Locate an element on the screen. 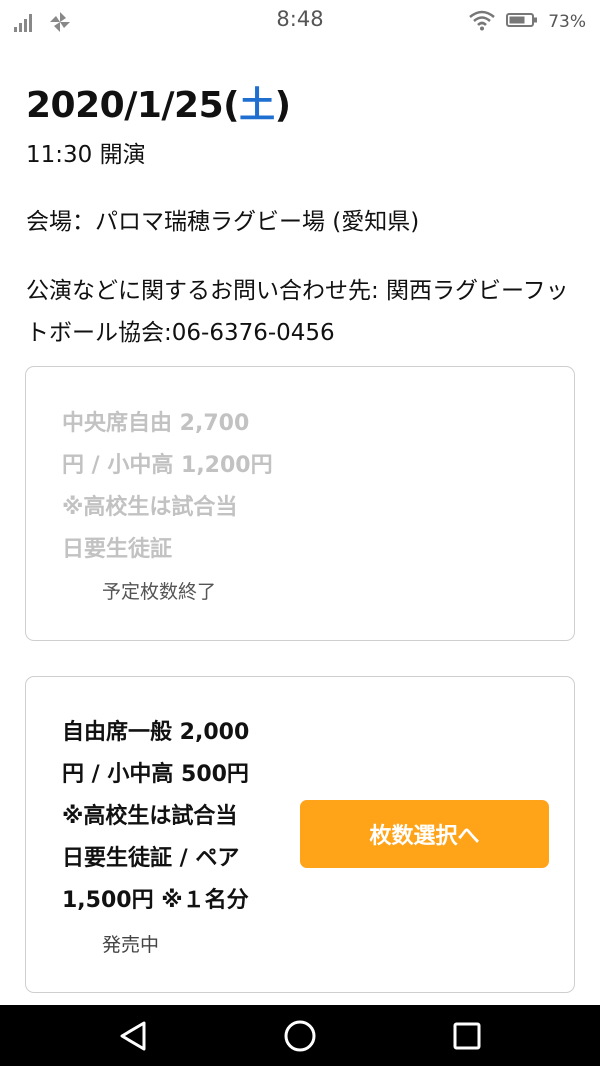  navigation-bar is located at coordinates (300, 1035).